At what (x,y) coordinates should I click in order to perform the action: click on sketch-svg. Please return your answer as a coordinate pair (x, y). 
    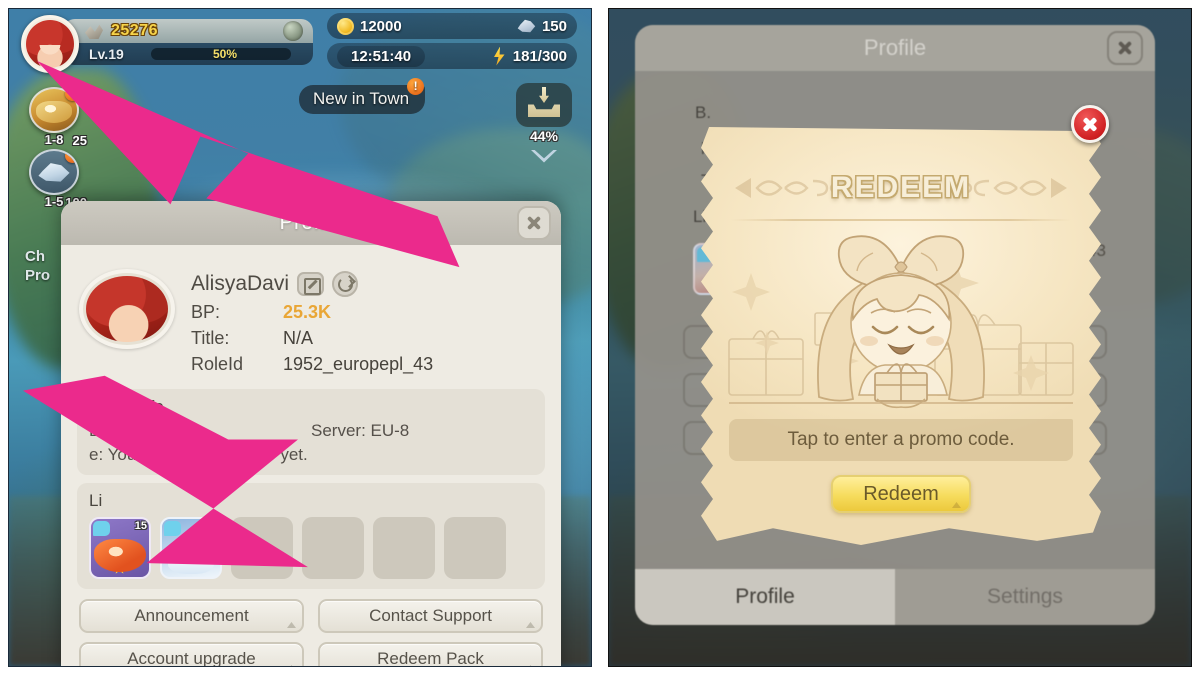
    Looking at the image, I should click on (901, 322).